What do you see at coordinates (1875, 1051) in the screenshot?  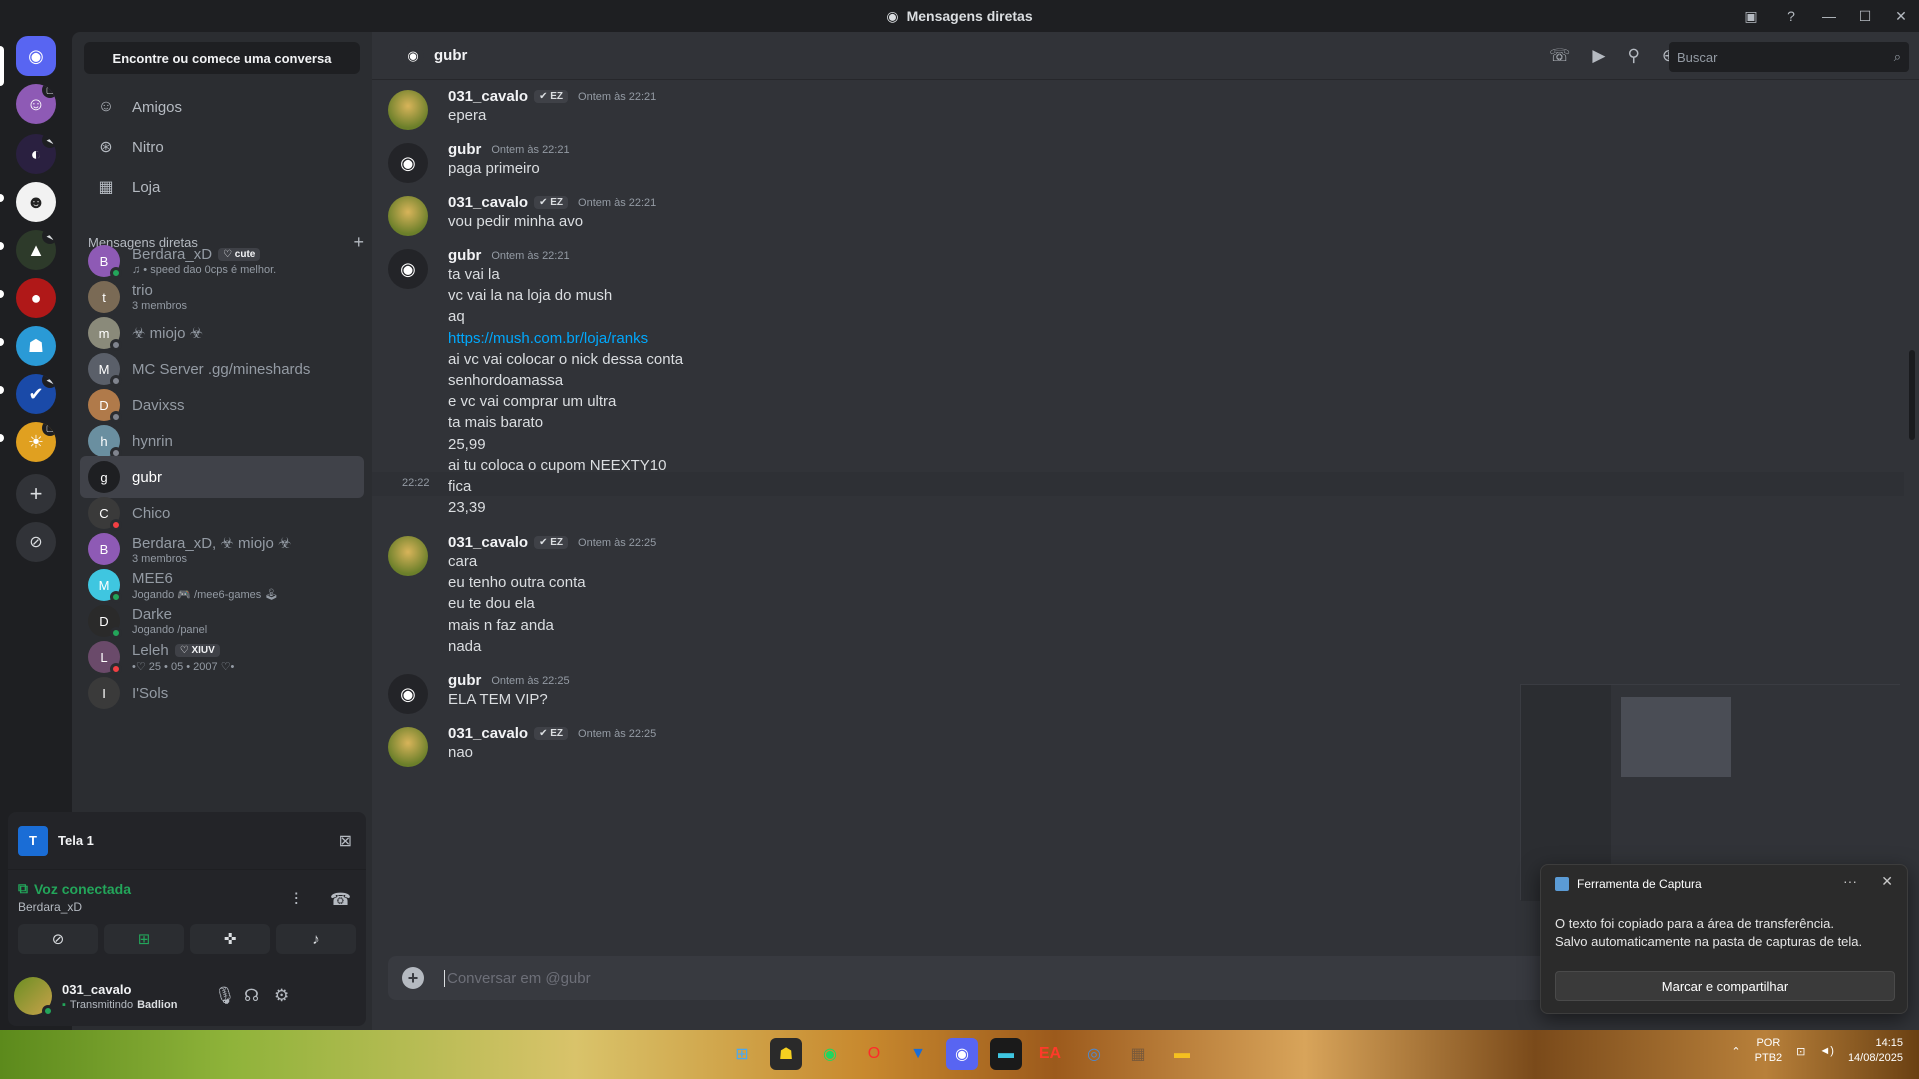 I see `clock: 14:15 14/08/2025` at bounding box center [1875, 1051].